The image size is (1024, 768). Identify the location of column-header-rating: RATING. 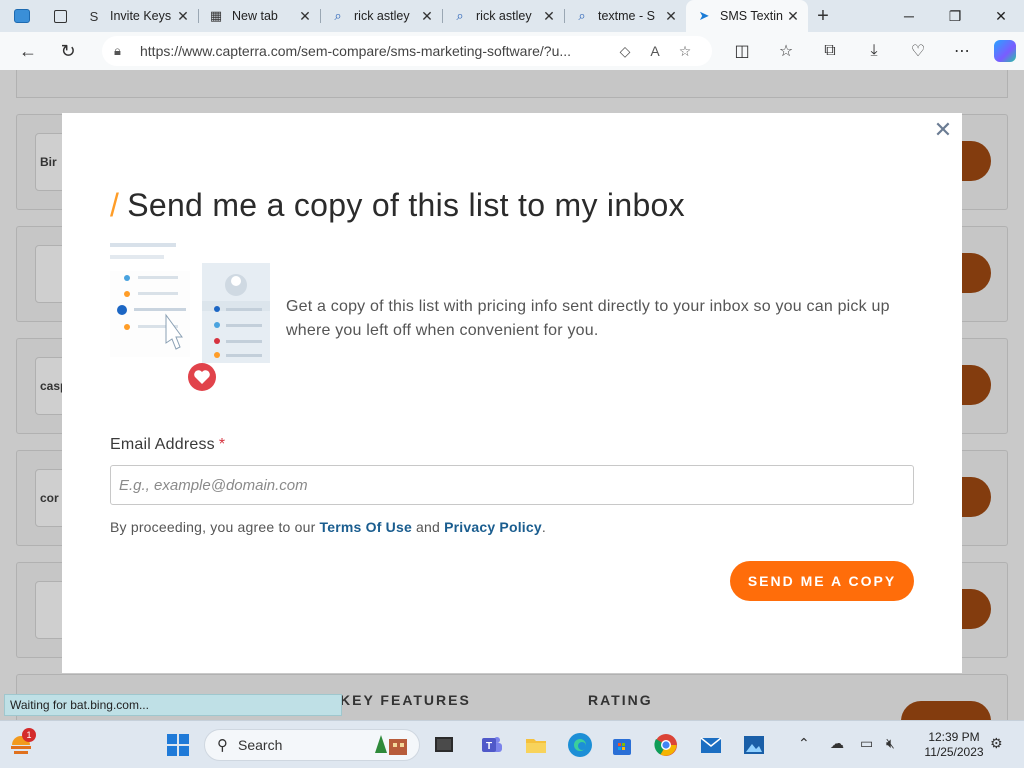
(620, 700).